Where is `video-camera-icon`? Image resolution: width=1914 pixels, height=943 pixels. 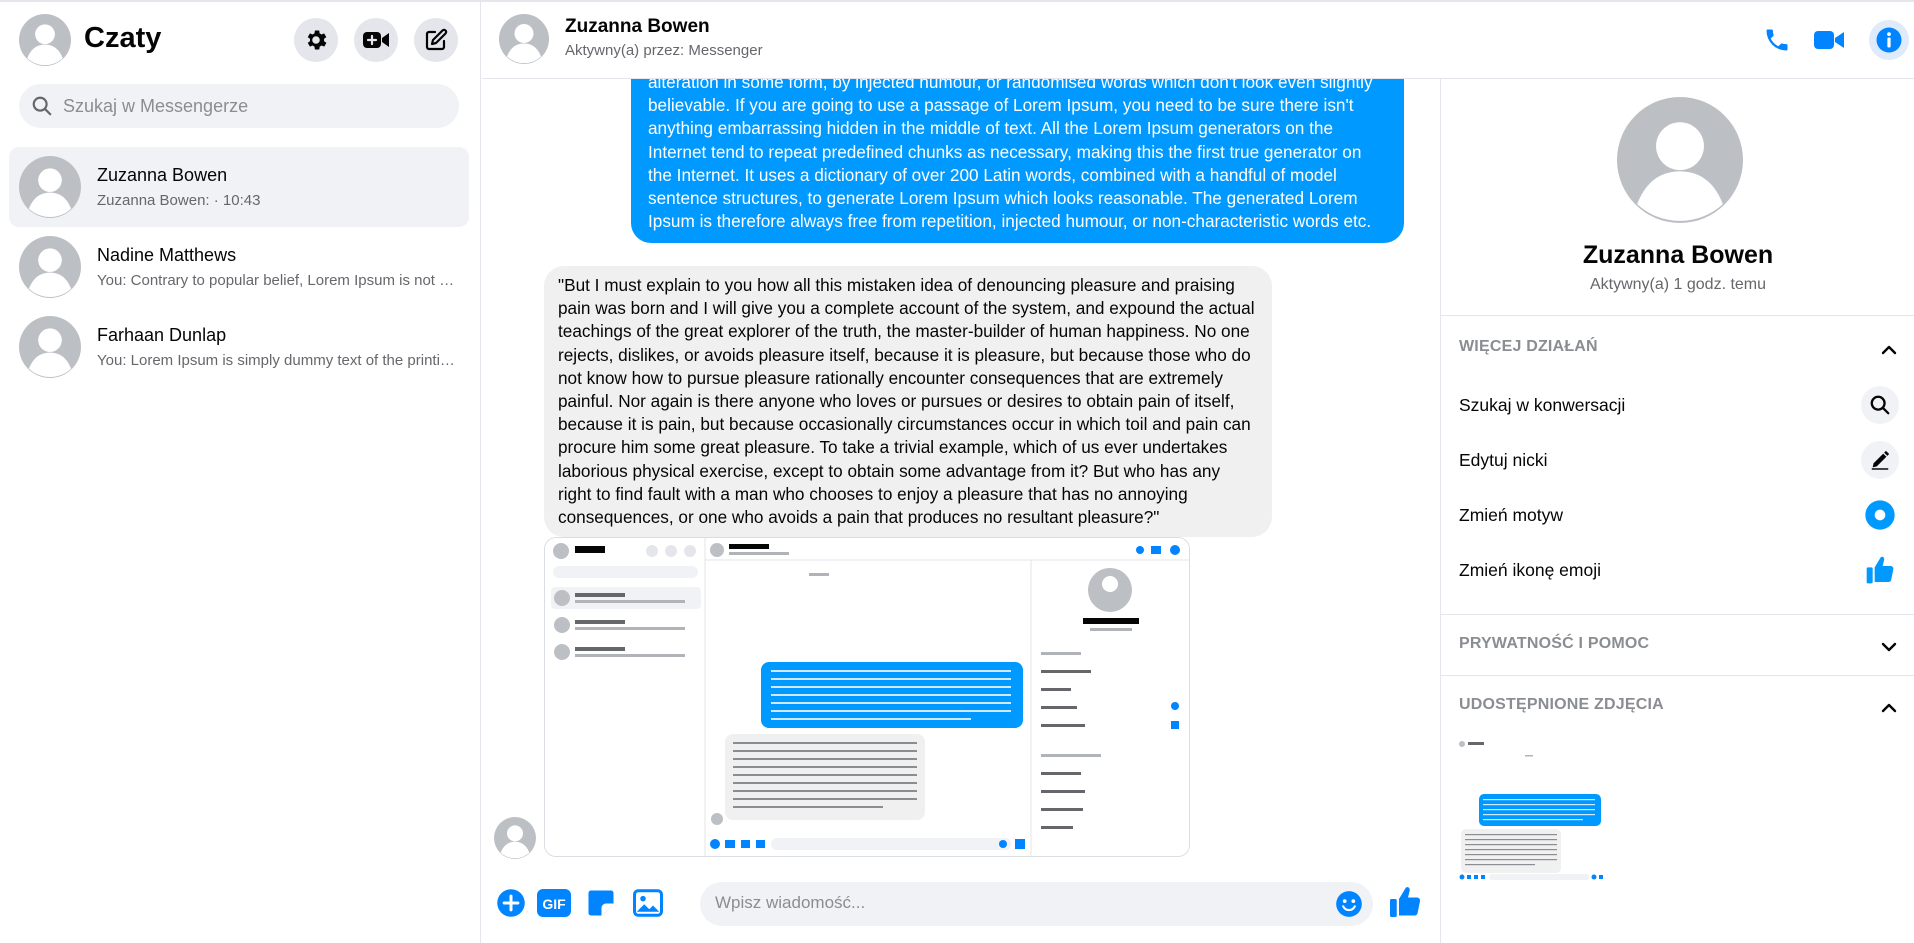 video-camera-icon is located at coordinates (1829, 40).